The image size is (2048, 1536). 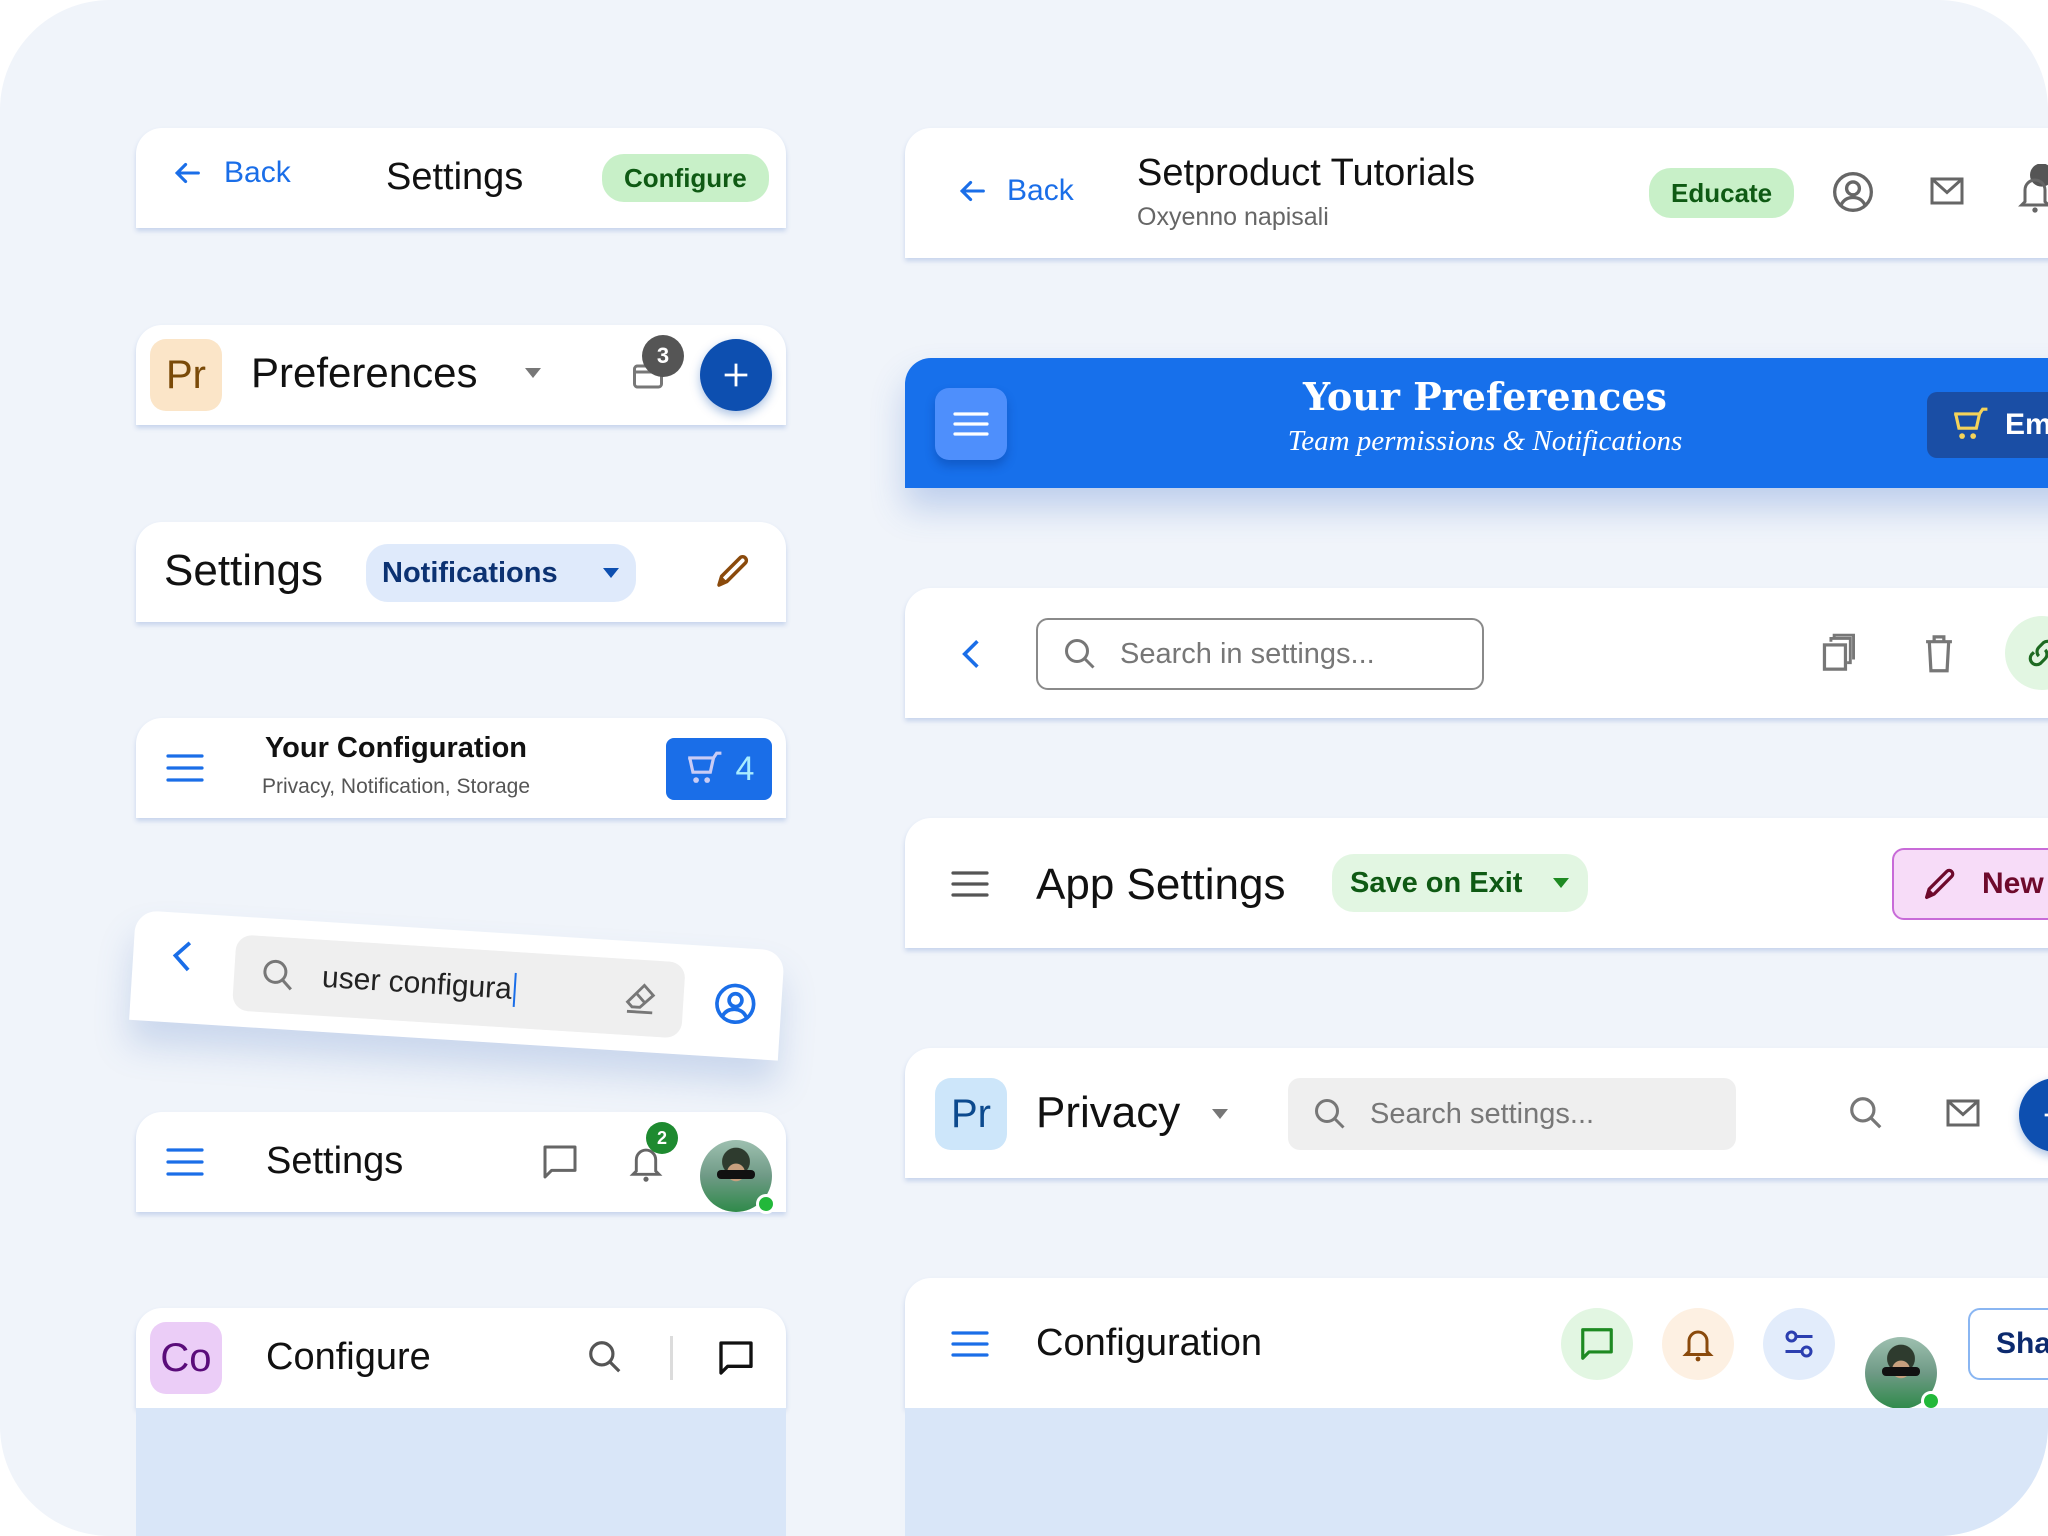 What do you see at coordinates (1970, 425) in the screenshot?
I see `cart-icon` at bounding box center [1970, 425].